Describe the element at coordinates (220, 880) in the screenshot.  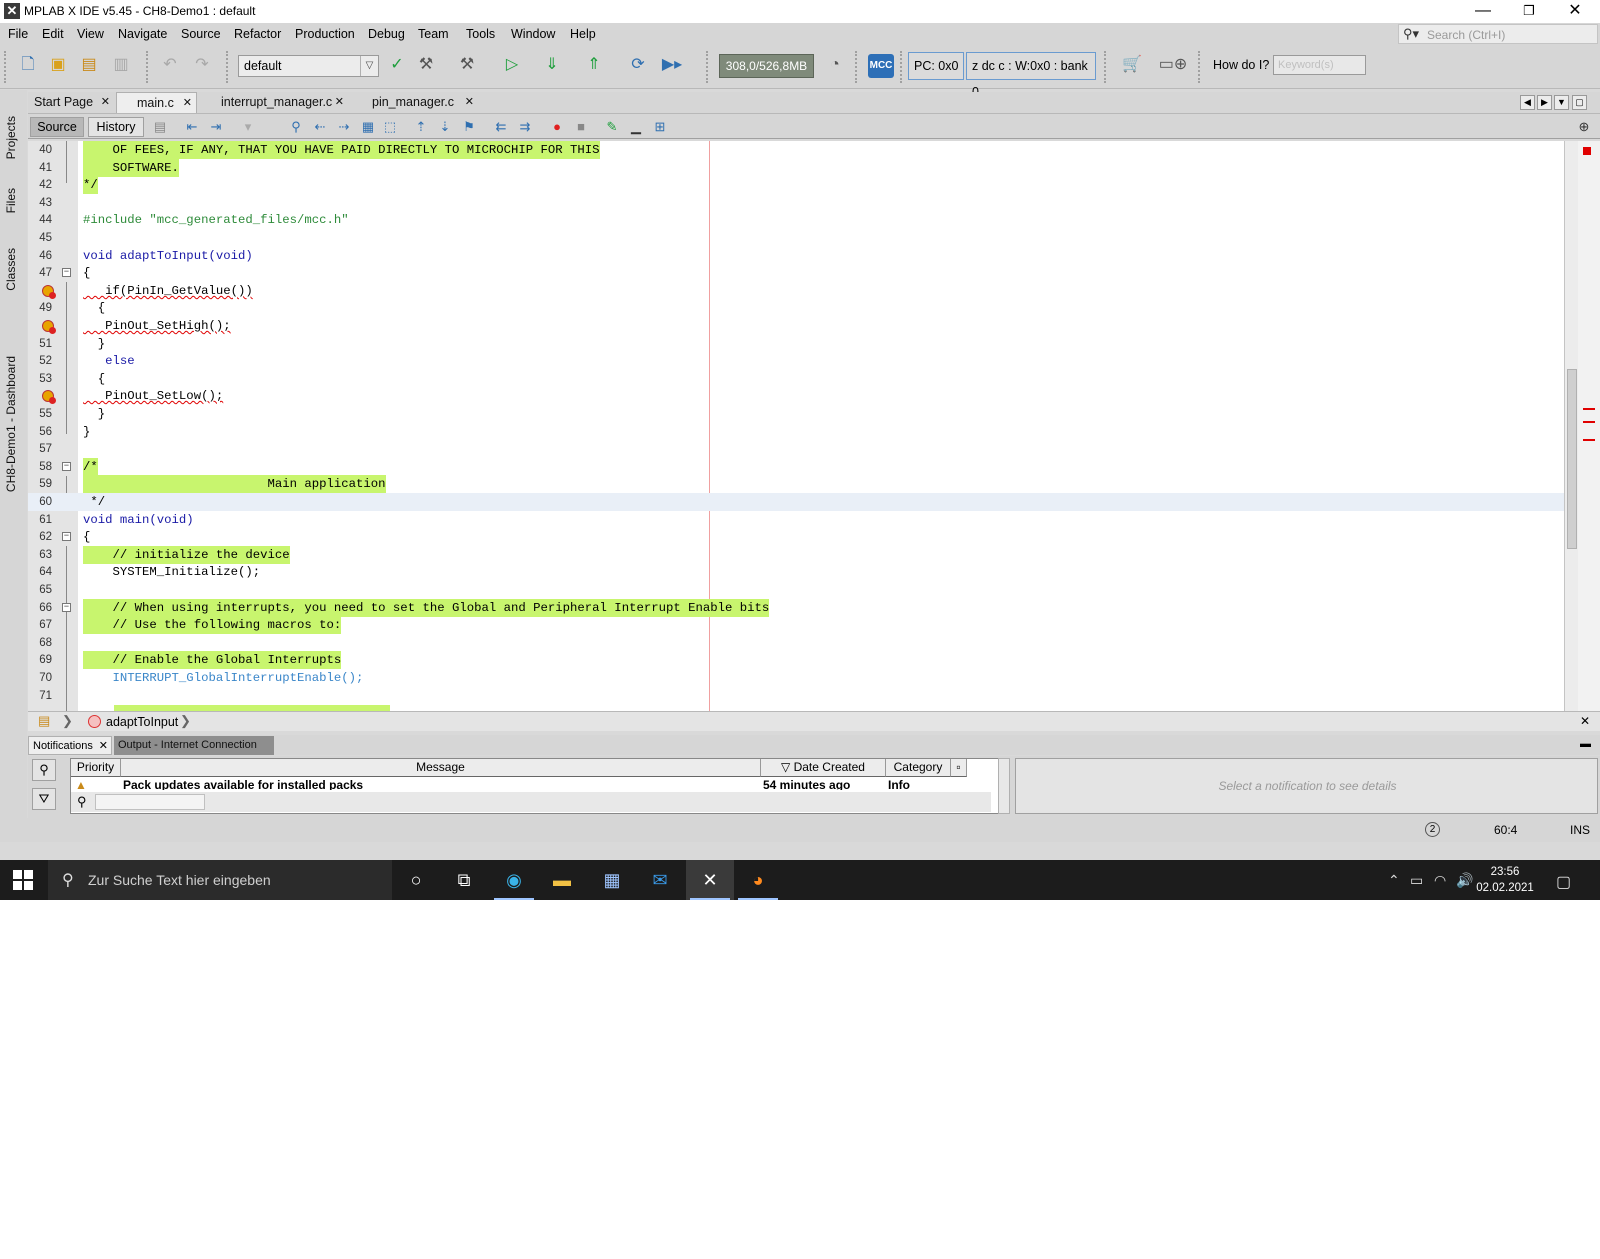
I see `taskbar-search-box: ⚲ Zur Suche Text hier eingeben` at that location.